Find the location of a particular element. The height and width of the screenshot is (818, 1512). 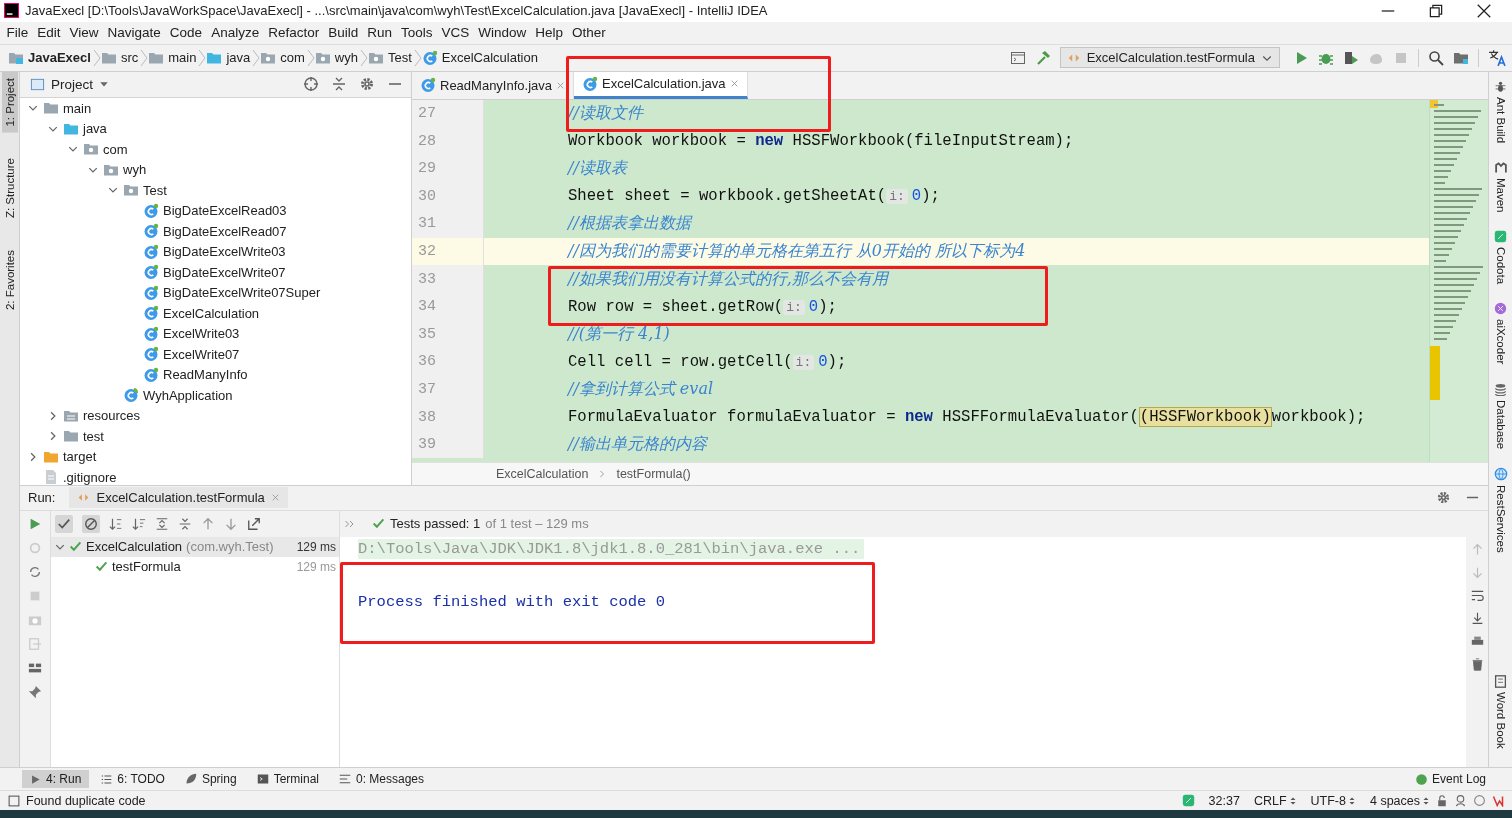

status-toggle-icon is located at coordinates (14, 800).